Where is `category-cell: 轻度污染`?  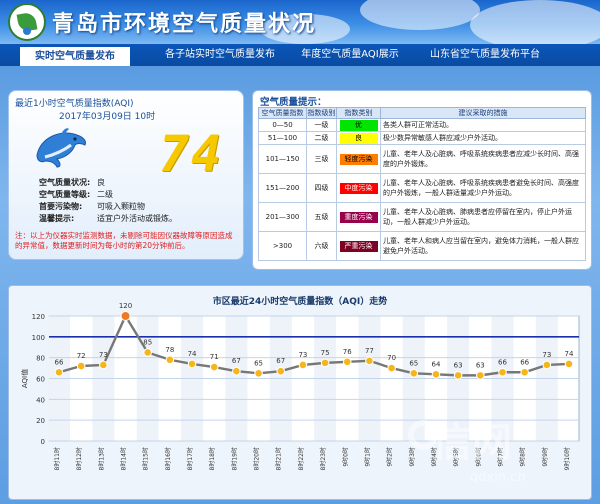 category-cell: 轻度污染 is located at coordinates (358, 159).